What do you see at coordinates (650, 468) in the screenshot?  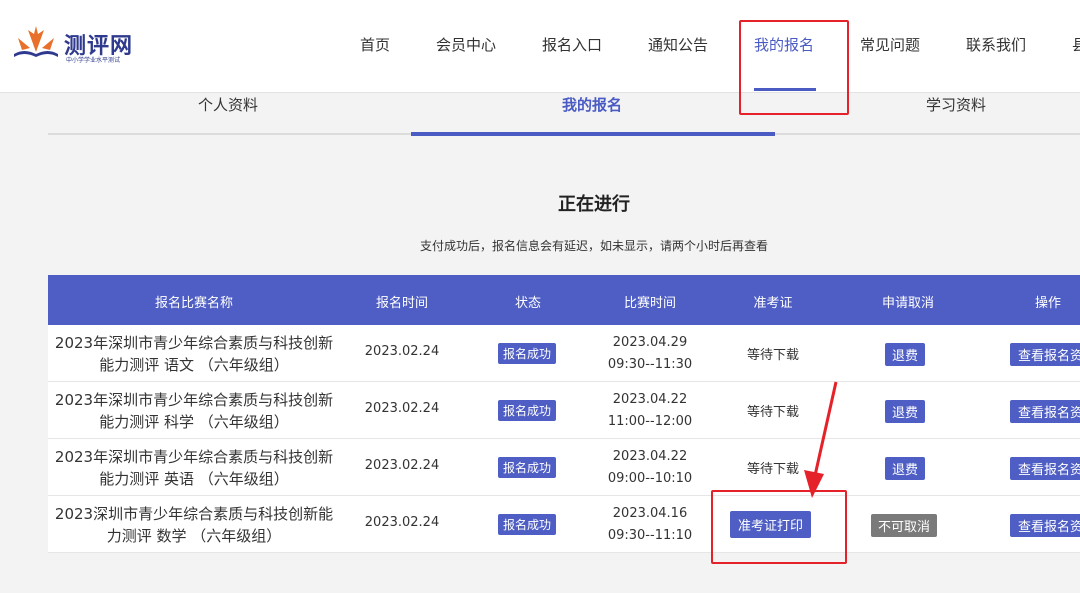 I see `competition-time: 2023.04.22 09:00--10:10` at bounding box center [650, 468].